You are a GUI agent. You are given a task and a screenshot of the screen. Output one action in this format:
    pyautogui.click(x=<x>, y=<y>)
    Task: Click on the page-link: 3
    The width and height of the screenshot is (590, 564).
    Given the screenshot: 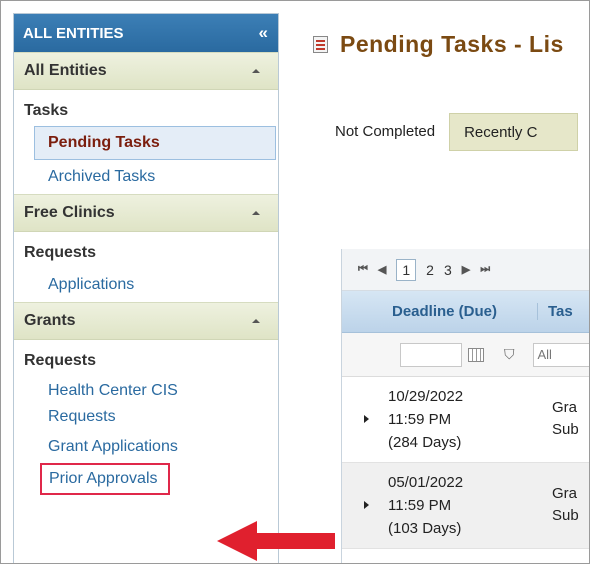 What is the action you would take?
    pyautogui.click(x=448, y=270)
    